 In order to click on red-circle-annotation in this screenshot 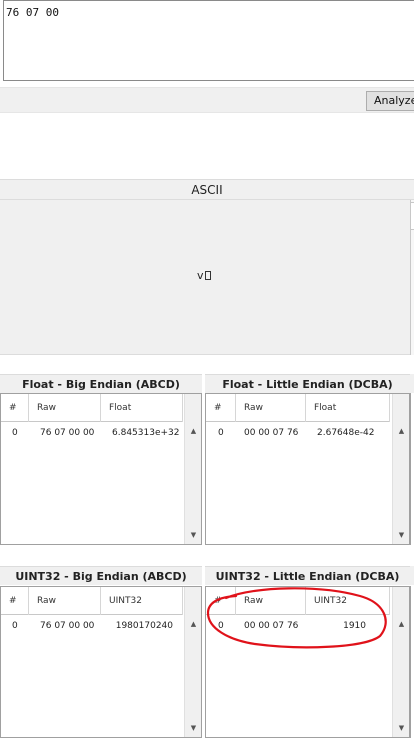, I will do `click(296, 618)`.